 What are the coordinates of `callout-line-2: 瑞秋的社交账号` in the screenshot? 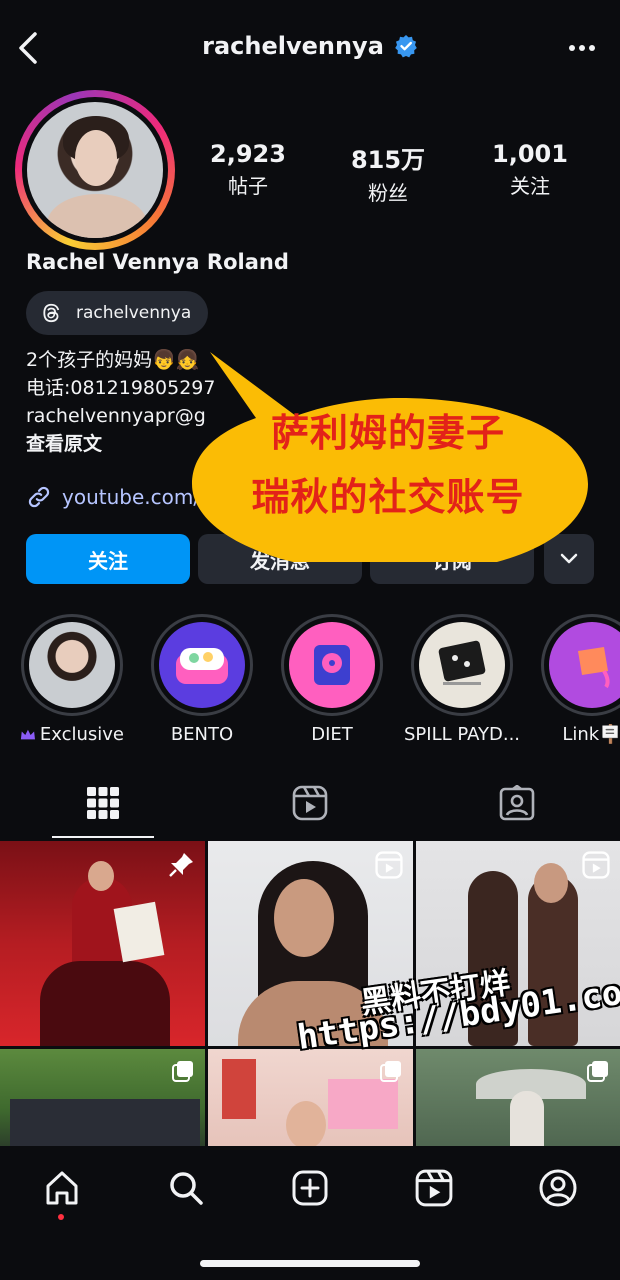 It's located at (388, 497).